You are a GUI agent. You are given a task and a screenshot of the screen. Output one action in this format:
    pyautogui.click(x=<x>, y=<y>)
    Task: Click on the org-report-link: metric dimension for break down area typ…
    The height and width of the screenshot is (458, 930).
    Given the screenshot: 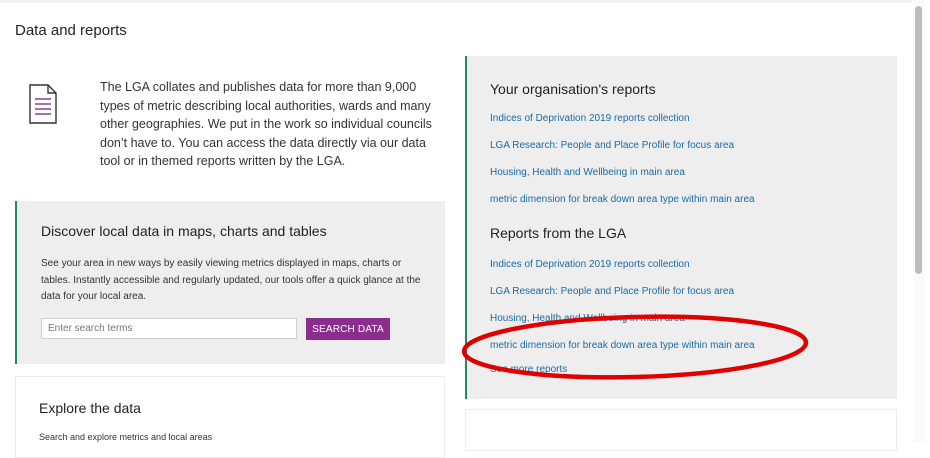 What is the action you would take?
    pyautogui.click(x=622, y=199)
    